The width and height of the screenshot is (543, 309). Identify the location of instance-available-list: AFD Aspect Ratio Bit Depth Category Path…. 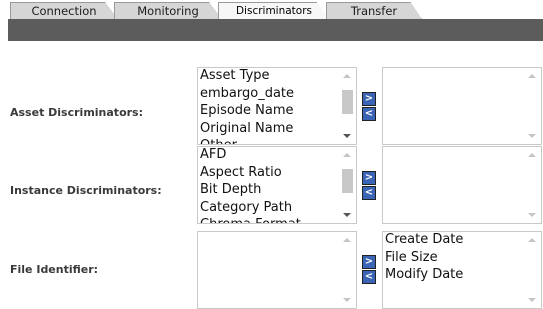
(277, 185).